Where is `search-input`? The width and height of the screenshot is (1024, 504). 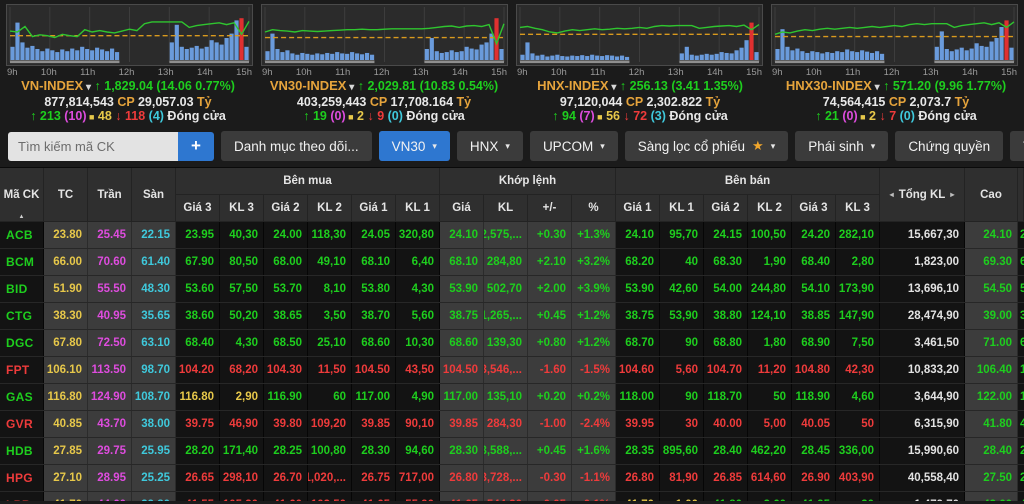 search-input is located at coordinates (93, 146).